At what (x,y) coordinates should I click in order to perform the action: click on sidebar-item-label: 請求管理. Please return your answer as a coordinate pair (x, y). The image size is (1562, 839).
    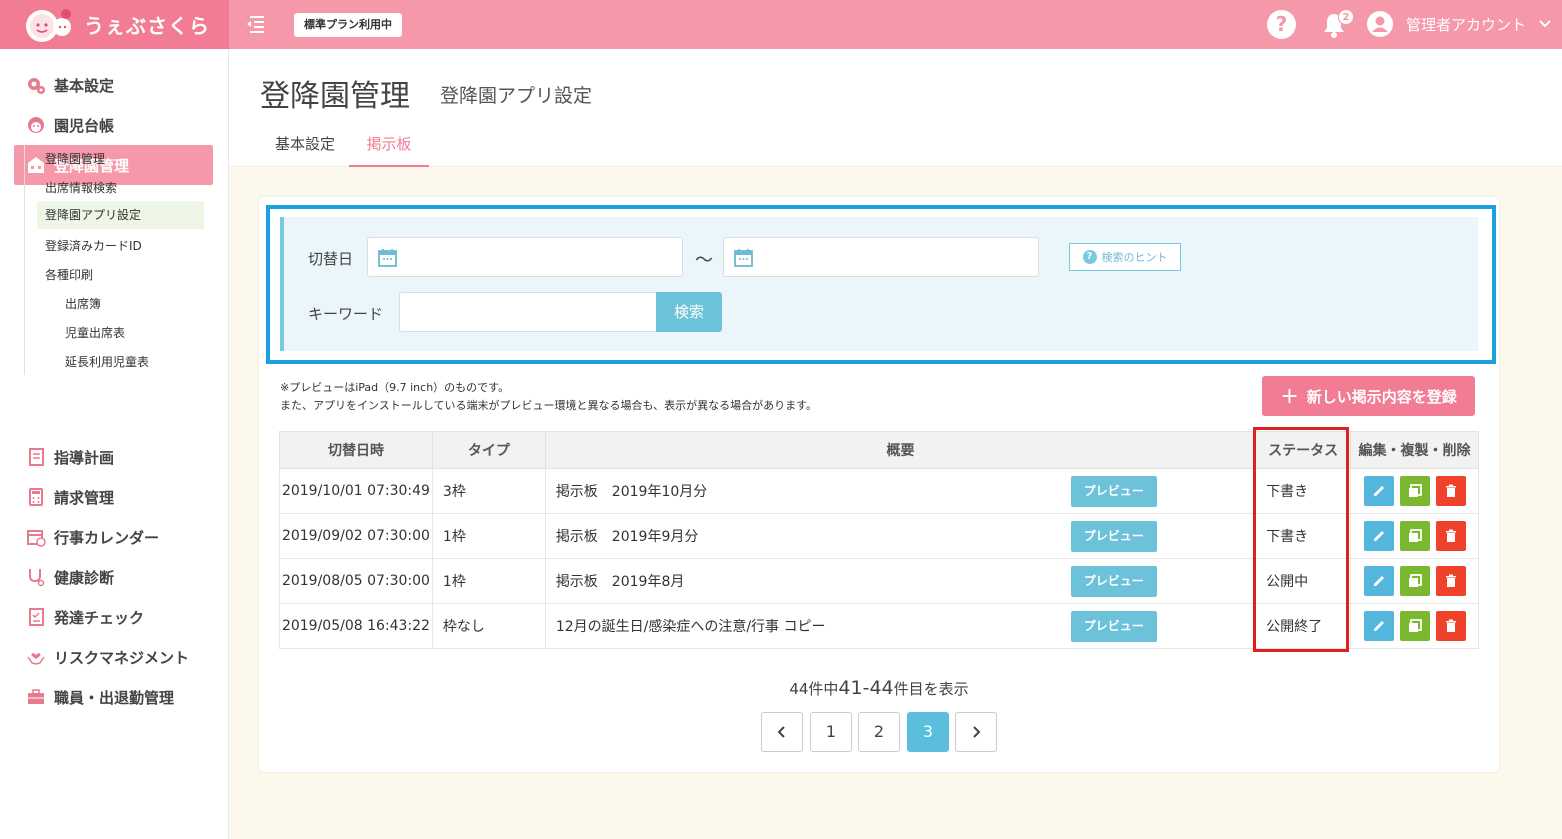
    Looking at the image, I should click on (84, 497).